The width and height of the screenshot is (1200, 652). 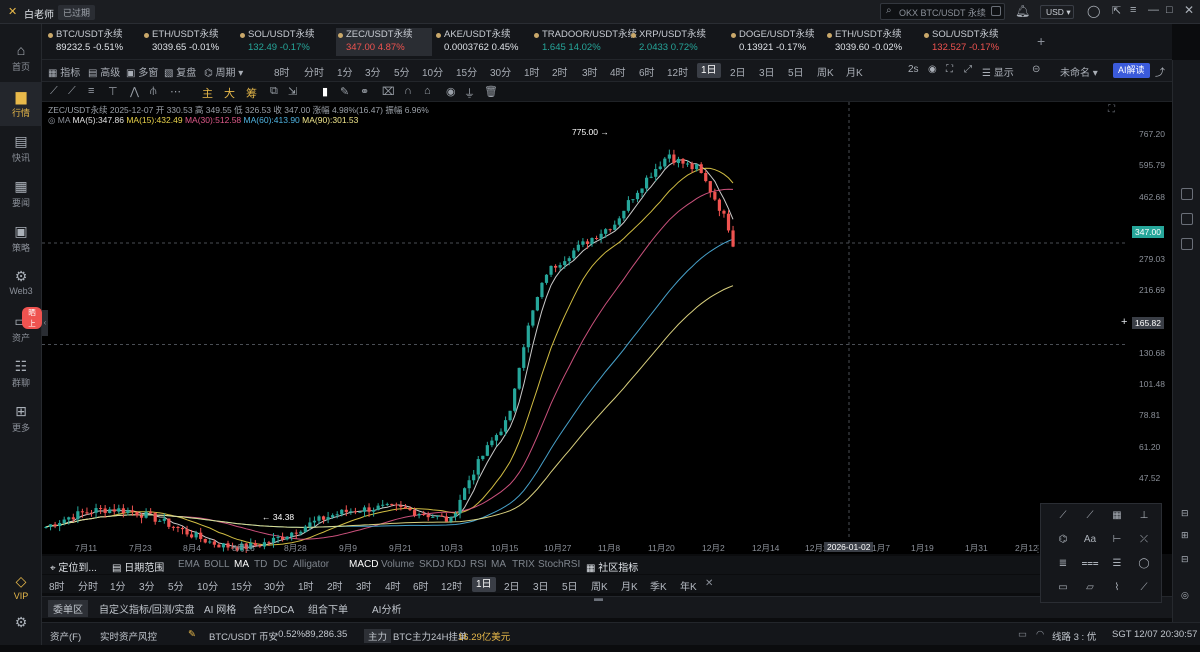 What do you see at coordinates (118, 585) in the screenshot?
I see `period2-option: 1分` at bounding box center [118, 585].